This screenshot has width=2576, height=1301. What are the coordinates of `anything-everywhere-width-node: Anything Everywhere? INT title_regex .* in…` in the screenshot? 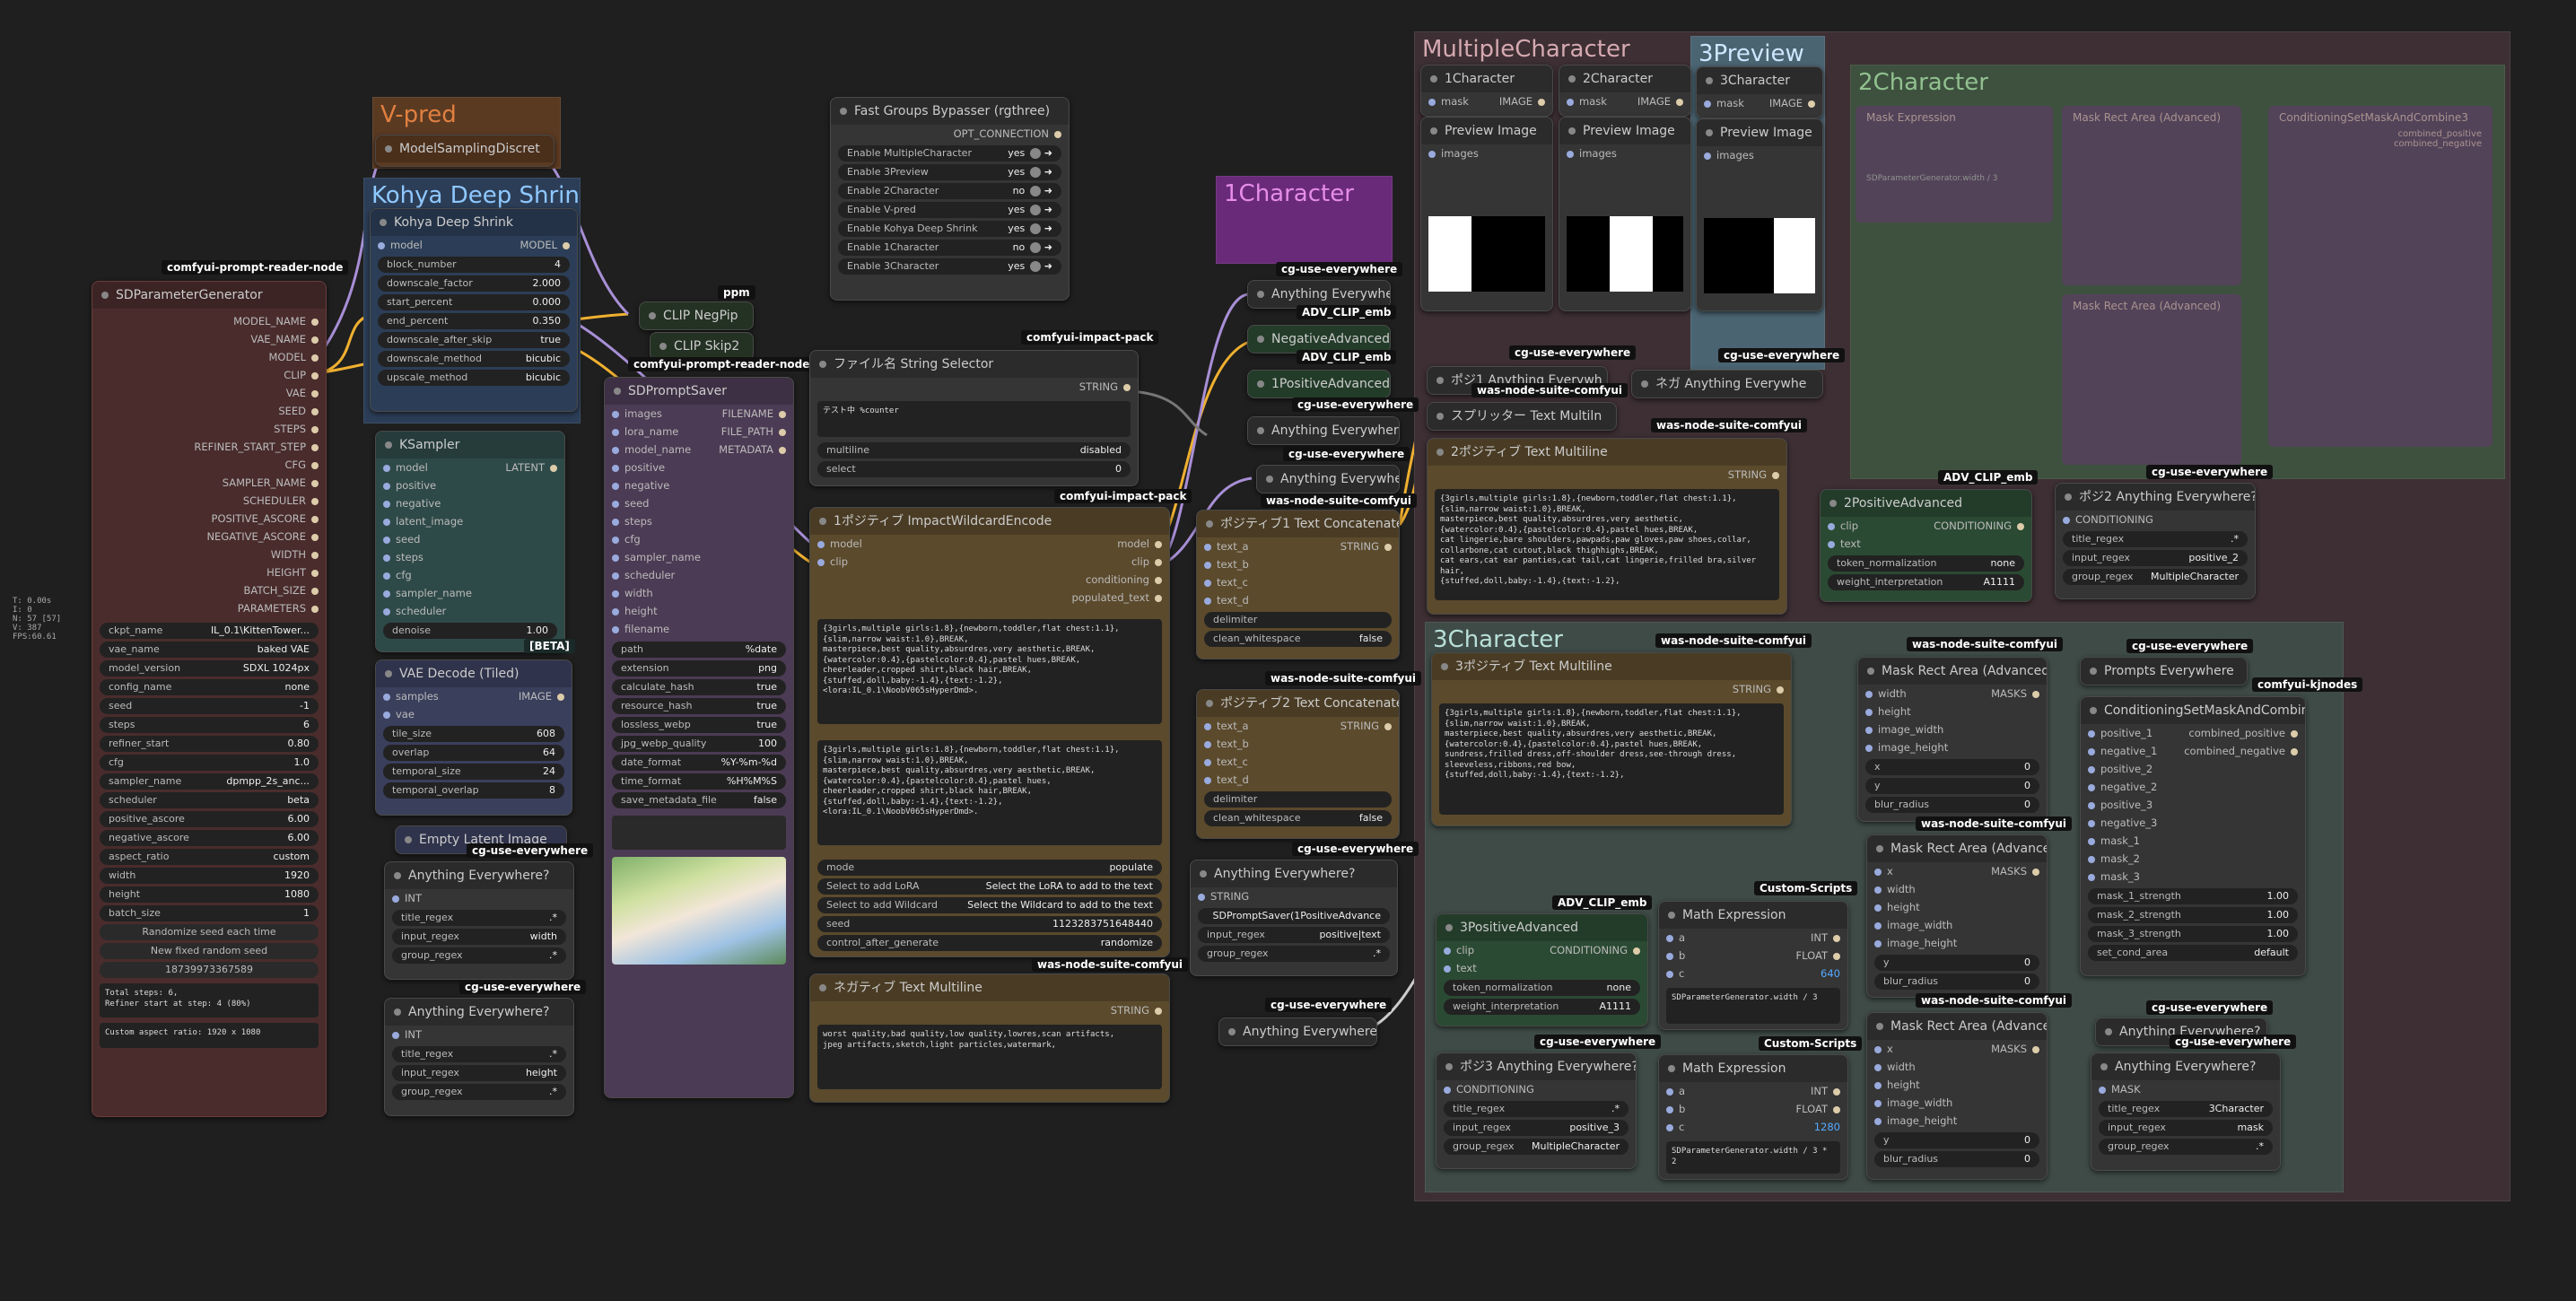 It's located at (479, 920).